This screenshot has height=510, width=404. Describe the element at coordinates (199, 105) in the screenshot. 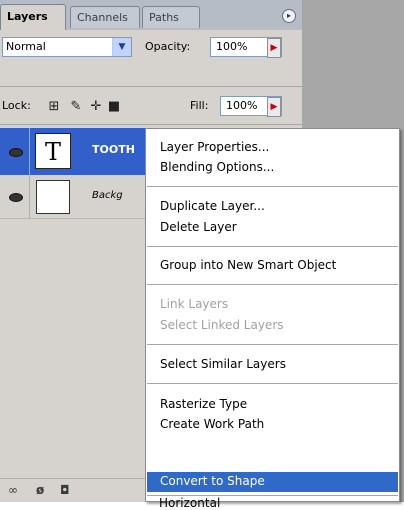

I see `fill-label: Fill:` at that location.